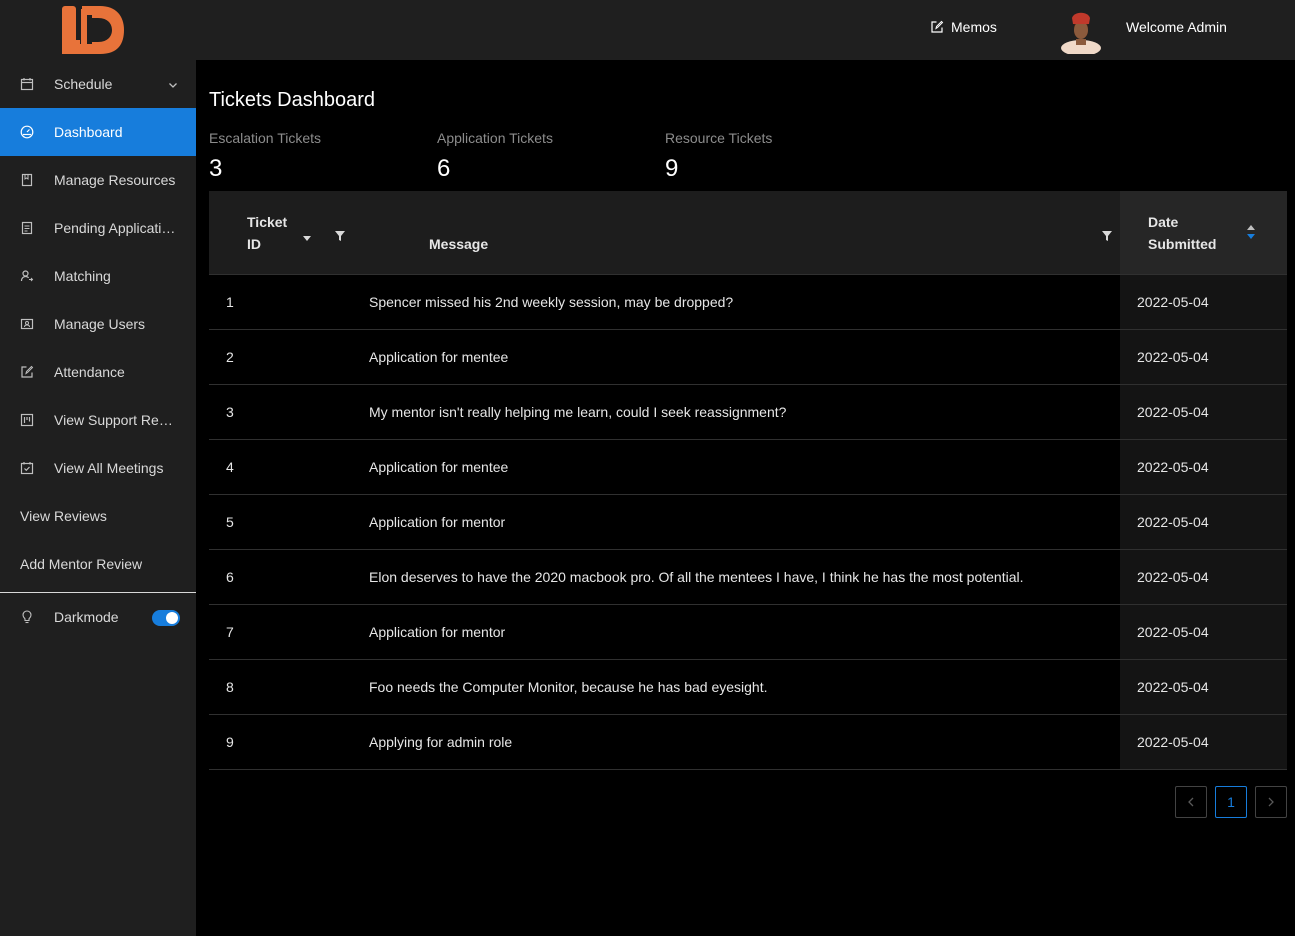  I want to click on pagination: 1, so click(1231, 802).